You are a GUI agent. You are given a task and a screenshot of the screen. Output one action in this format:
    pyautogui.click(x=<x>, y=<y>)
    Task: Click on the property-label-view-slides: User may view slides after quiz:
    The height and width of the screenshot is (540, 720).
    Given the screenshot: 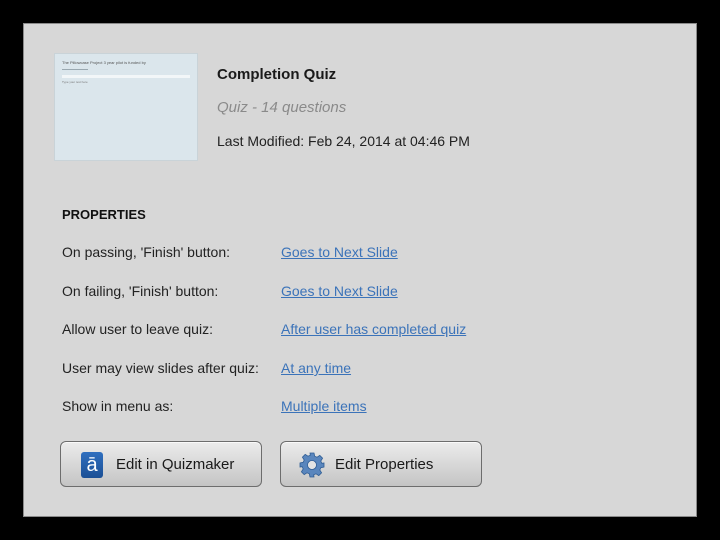 What is the action you would take?
    pyautogui.click(x=160, y=368)
    